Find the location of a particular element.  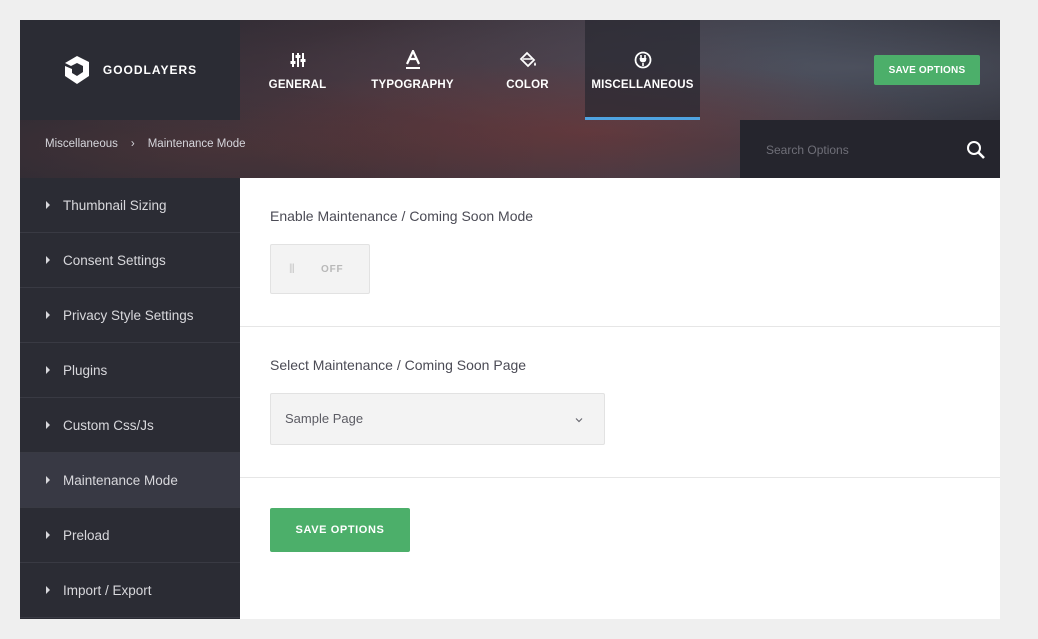

search-box is located at coordinates (870, 149).